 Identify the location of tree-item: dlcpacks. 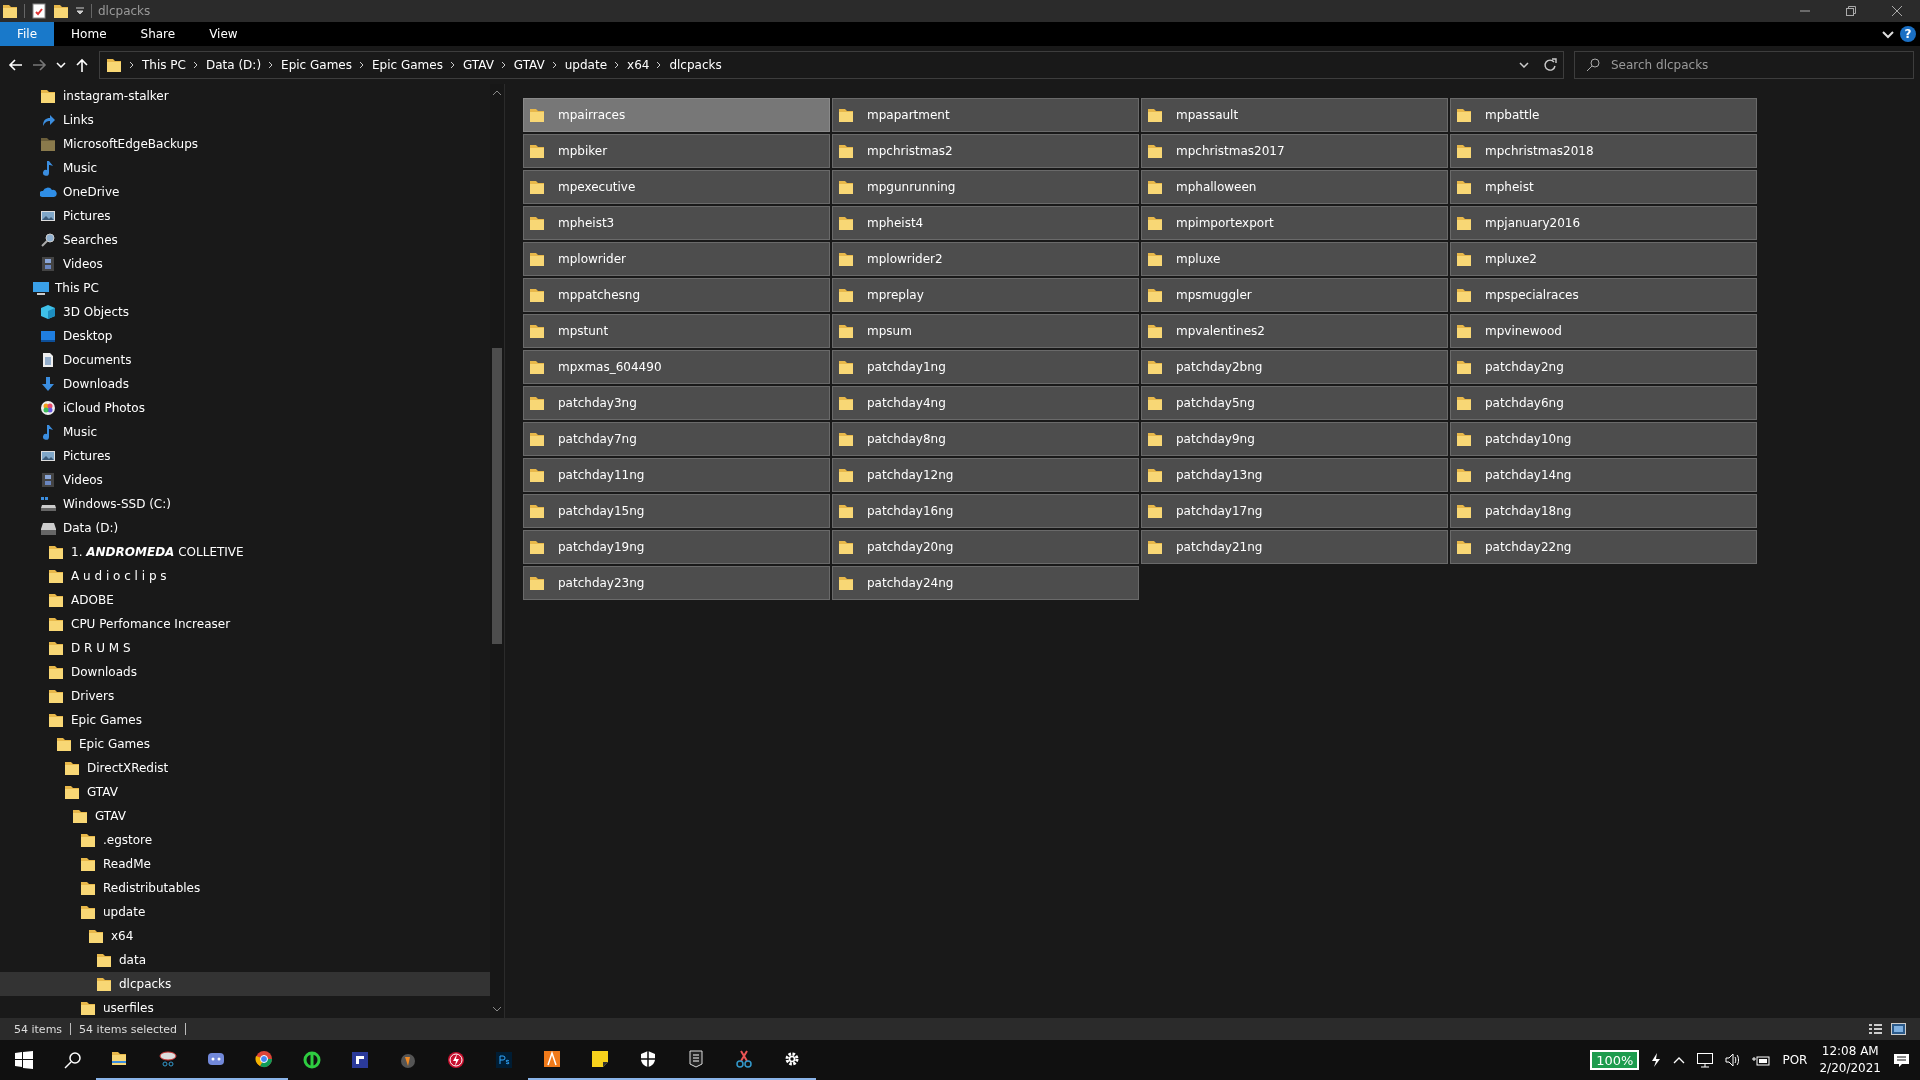
(245, 984).